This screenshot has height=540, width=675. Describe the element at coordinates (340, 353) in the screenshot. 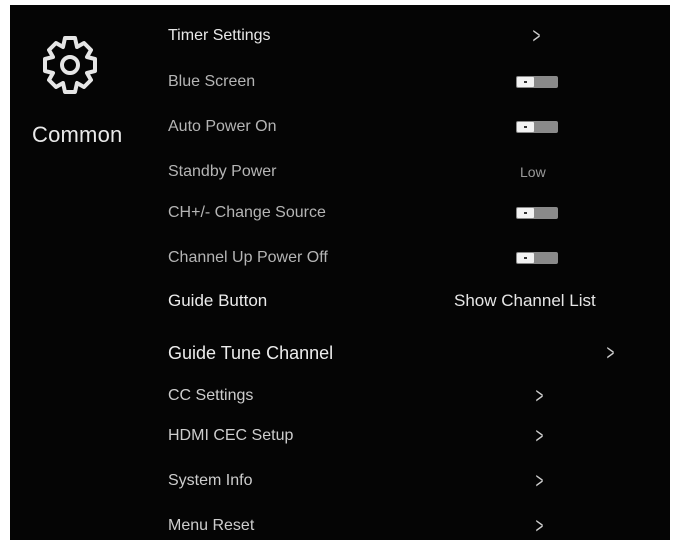

I see `setting-guide-tune-channel: Guide Tune Channel >` at that location.